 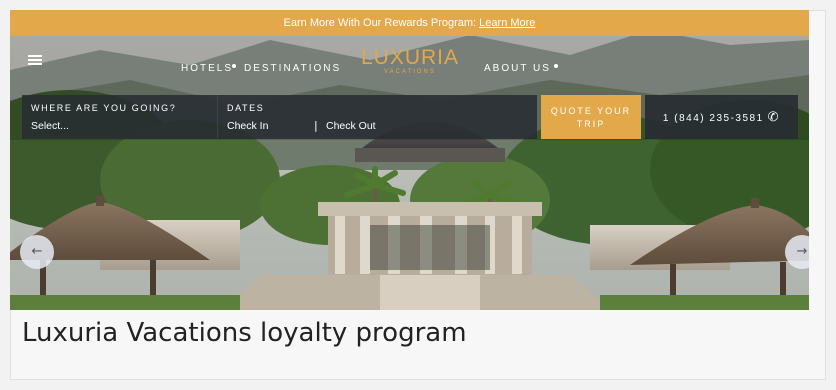 I want to click on search-gap, so click(x=539, y=117).